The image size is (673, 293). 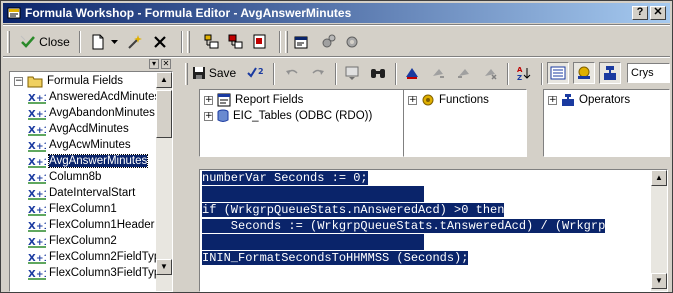 What do you see at coordinates (288, 116) in the screenshot?
I see `eic-tables-node: + EIC_Tables (ODBC (RDO))` at bounding box center [288, 116].